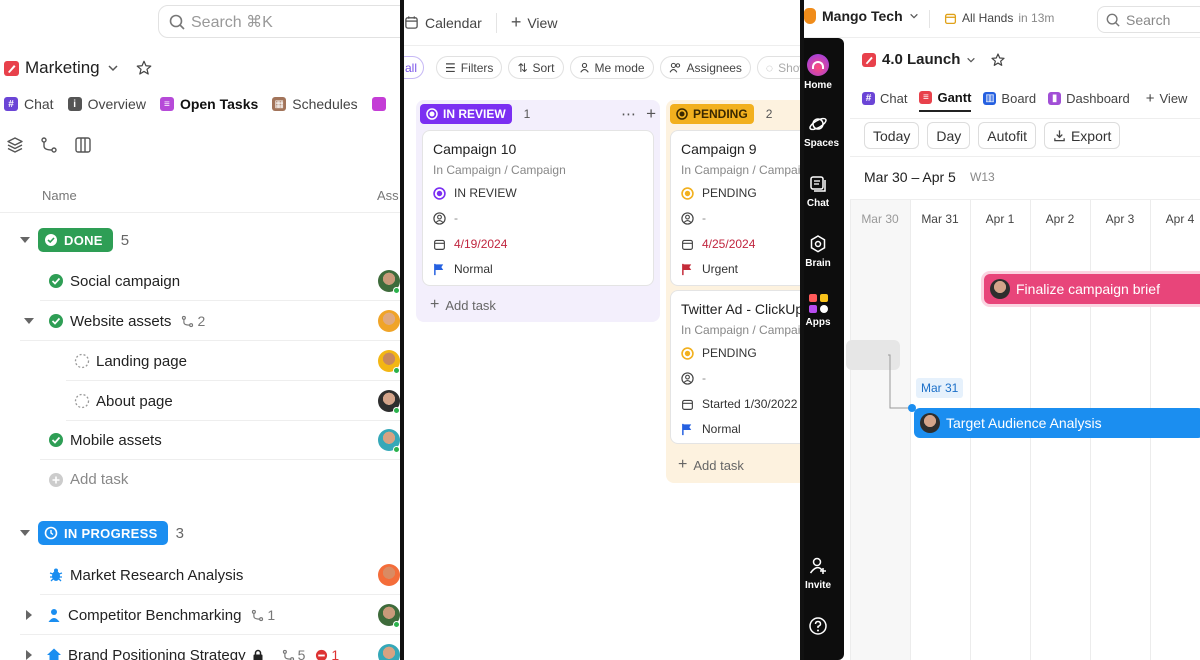 The image size is (1200, 660). What do you see at coordinates (54, 615) in the screenshot?
I see `user-icon` at bounding box center [54, 615].